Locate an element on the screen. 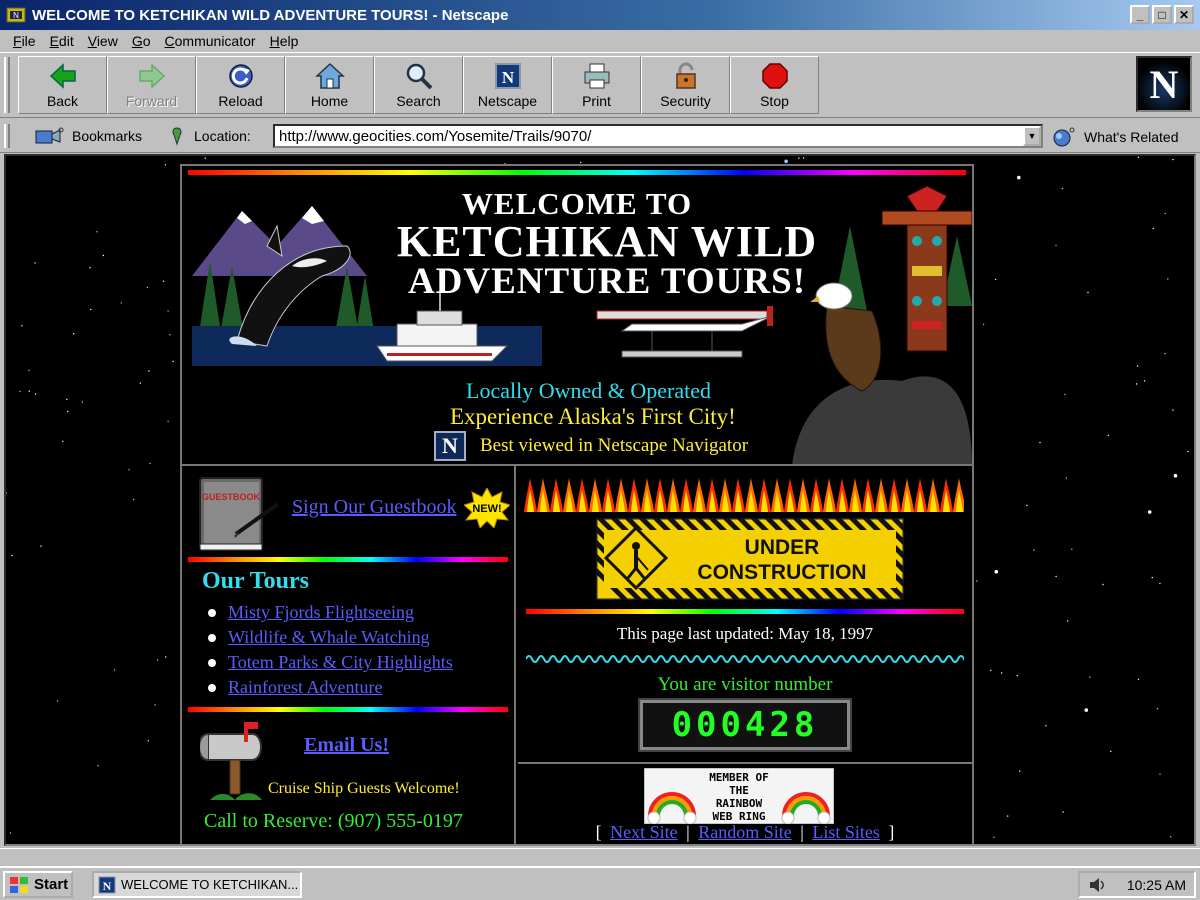 The height and width of the screenshot is (900, 1200). guestbook-book-icon: GUESTBOOK is located at coordinates (239, 513).